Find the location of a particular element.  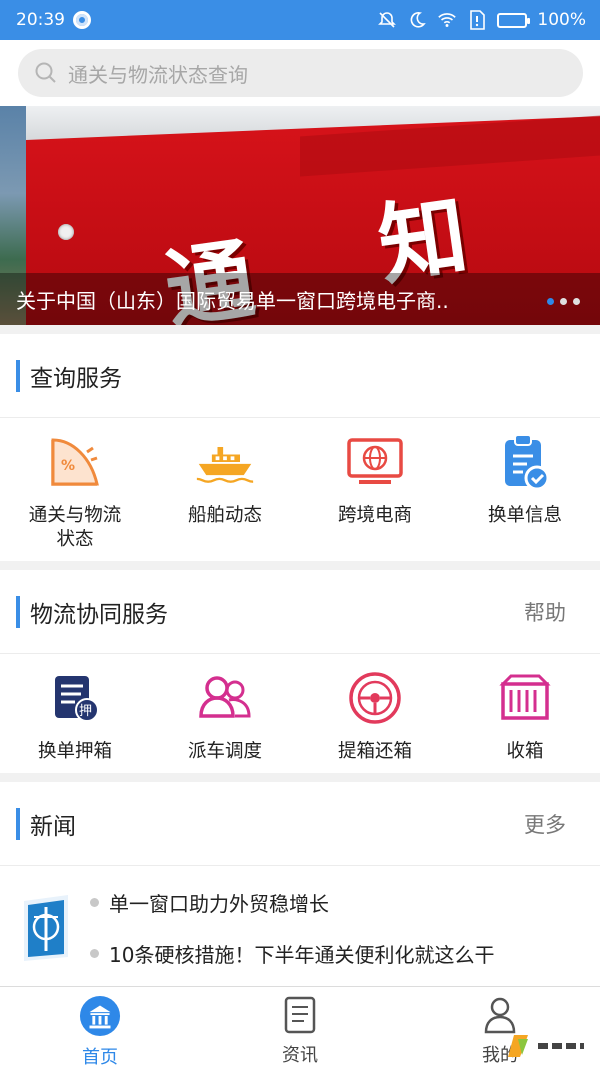

service-exchange-info: 换单信息 is located at coordinates (525, 492).